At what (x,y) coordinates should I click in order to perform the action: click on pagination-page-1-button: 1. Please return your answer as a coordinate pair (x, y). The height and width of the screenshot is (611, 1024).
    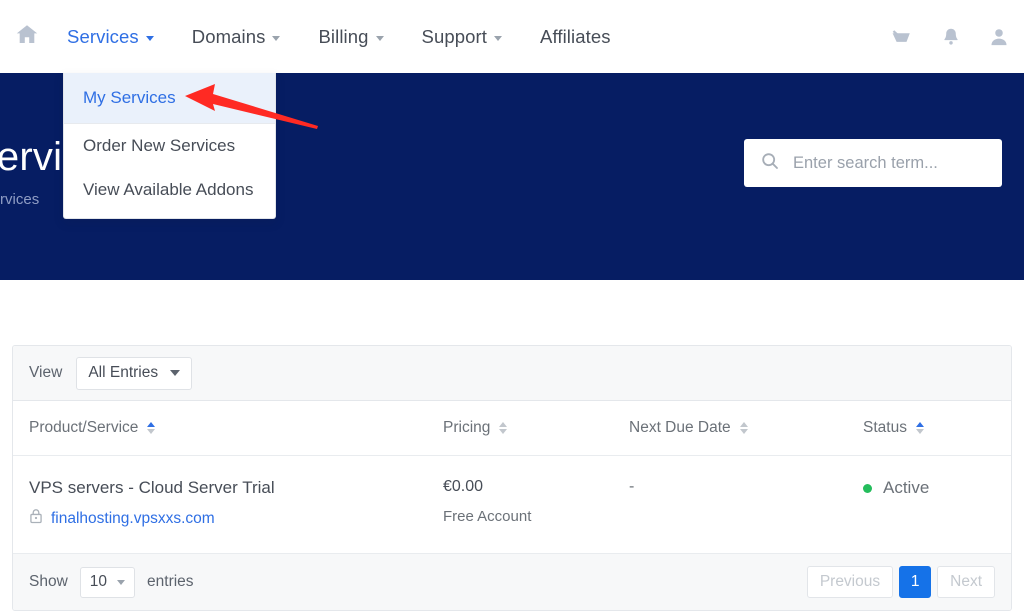
    Looking at the image, I should click on (915, 582).